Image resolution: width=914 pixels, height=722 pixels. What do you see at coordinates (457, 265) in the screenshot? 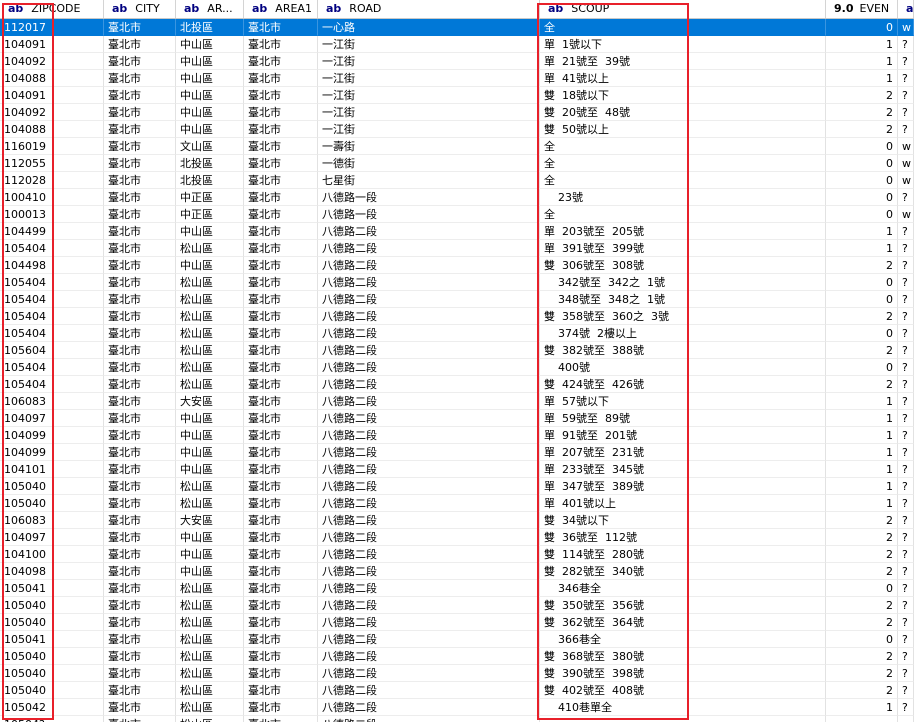
I see `table-row: 104498 臺北市 中山區 臺北市 八德路二段雙 306號至 308號 2?` at bounding box center [457, 265].